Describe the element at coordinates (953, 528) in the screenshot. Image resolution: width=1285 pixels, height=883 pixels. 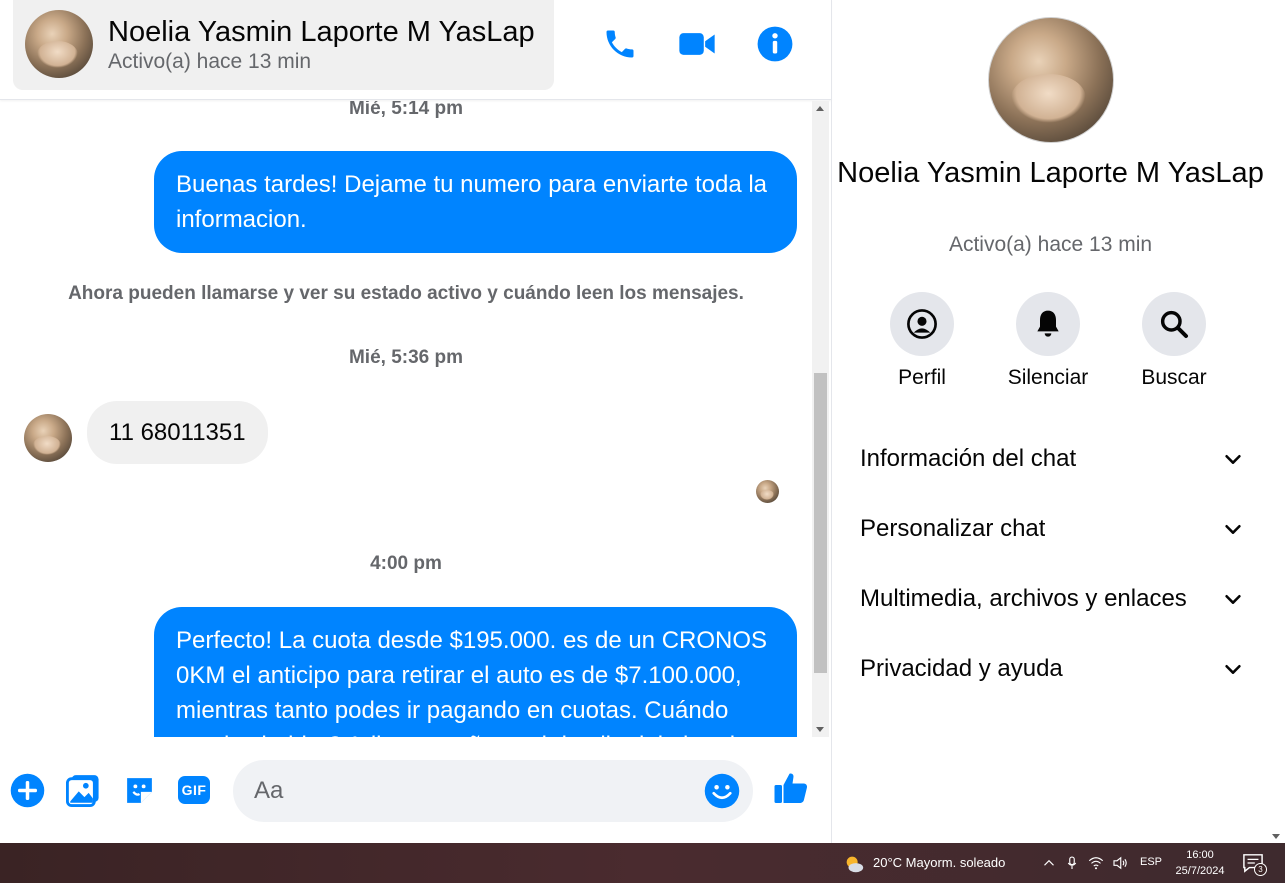
I see `section-label: Personalizar chat` at that location.